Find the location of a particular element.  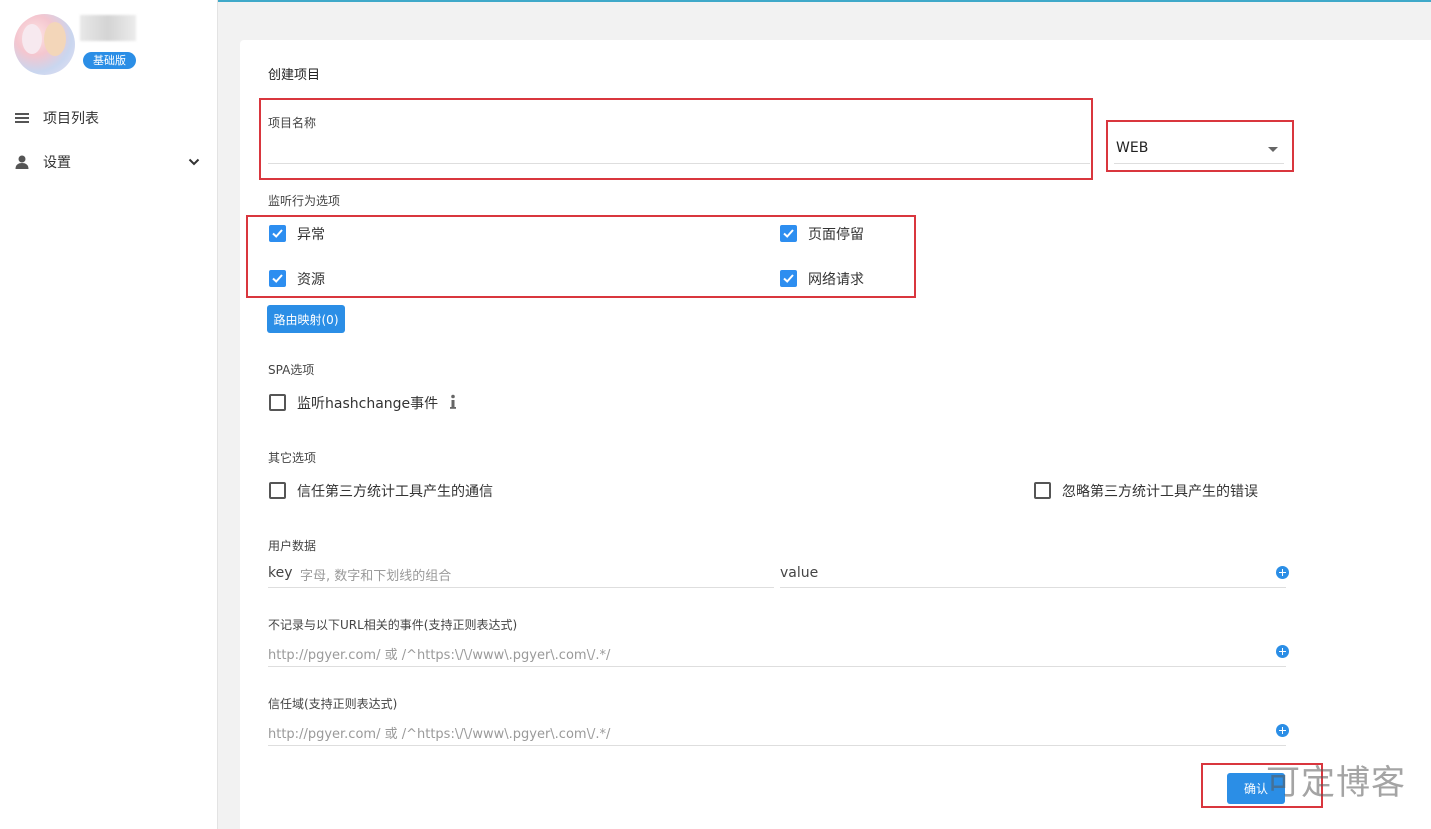

username-redacted is located at coordinates (108, 28).